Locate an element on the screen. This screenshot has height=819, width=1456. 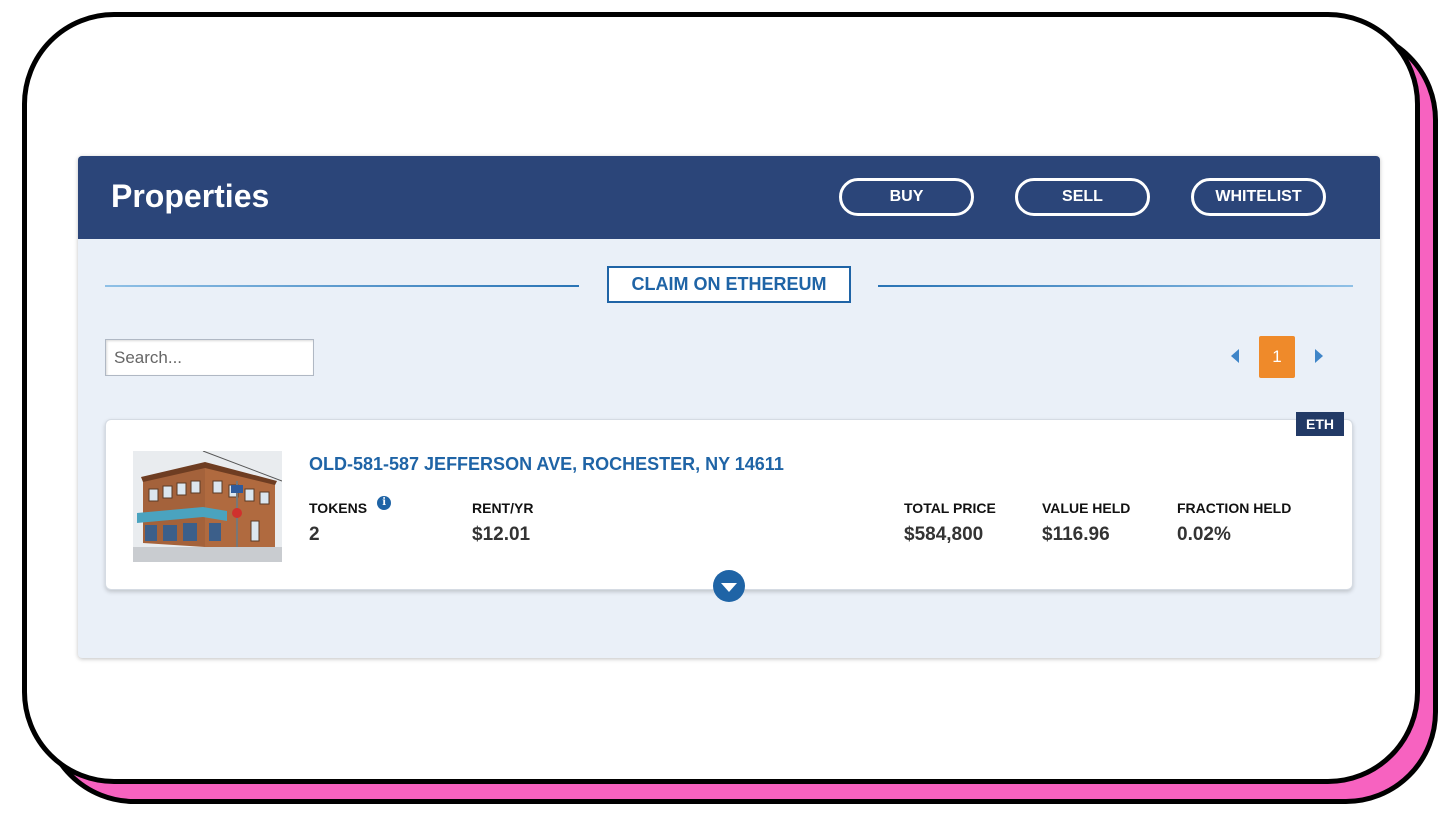
info-icon: i is located at coordinates (384, 503).